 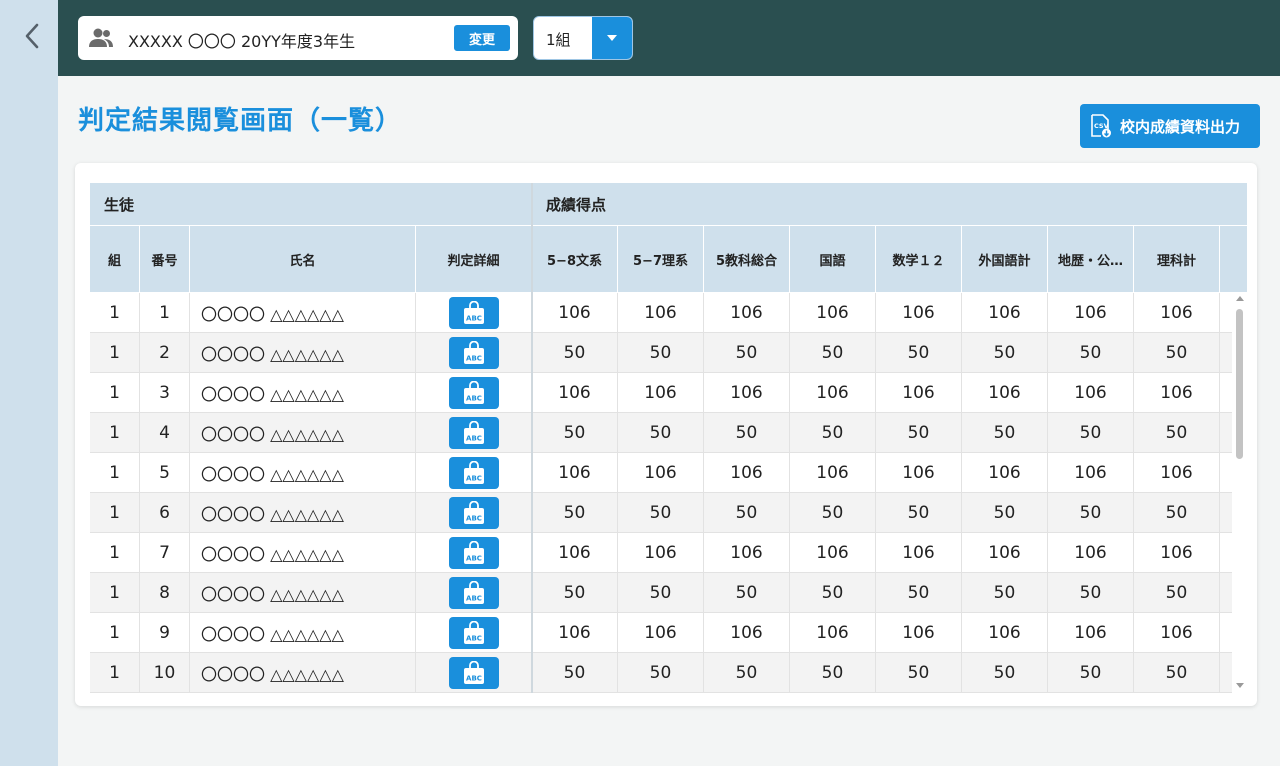 What do you see at coordinates (303, 259) in the screenshot?
I see `col-name-header: 氏名` at bounding box center [303, 259].